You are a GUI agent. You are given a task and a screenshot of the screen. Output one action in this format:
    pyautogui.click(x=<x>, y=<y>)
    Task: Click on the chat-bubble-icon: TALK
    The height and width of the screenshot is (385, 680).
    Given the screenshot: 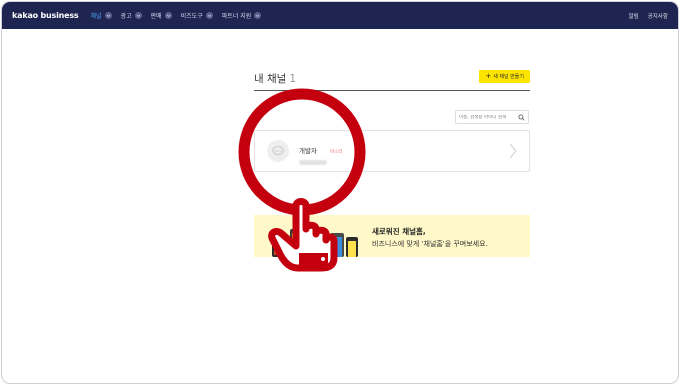 What is the action you would take?
    pyautogui.click(x=278, y=150)
    